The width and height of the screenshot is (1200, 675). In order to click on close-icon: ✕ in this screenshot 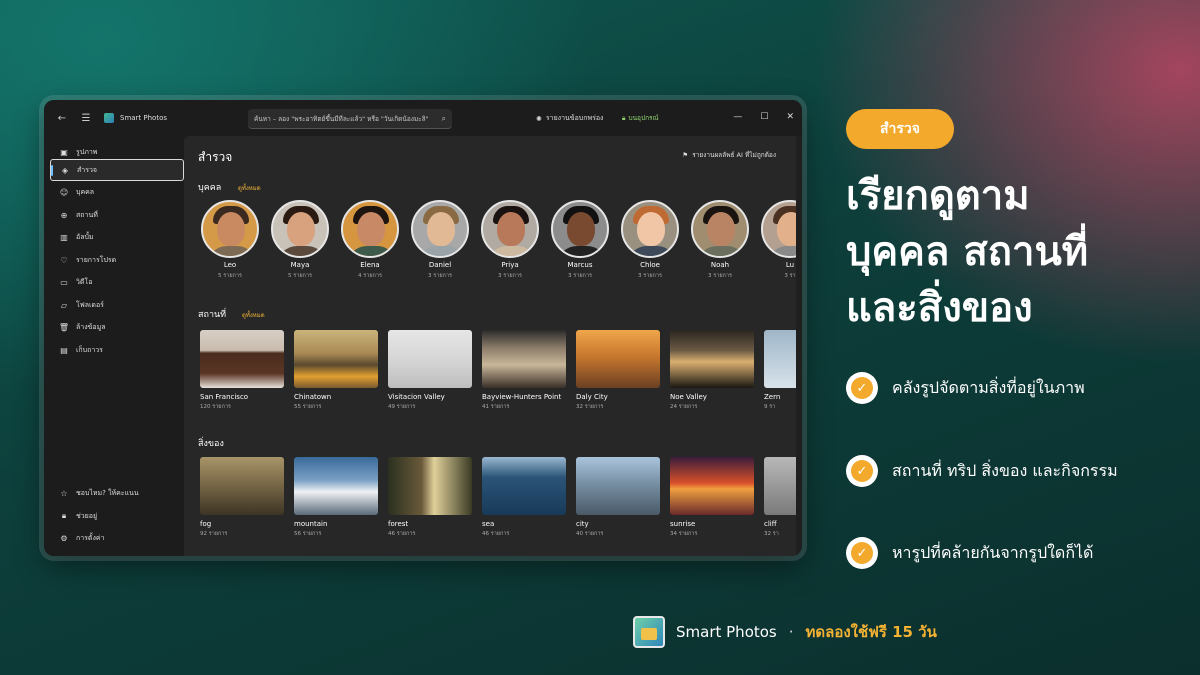, I will do `click(790, 117)`.